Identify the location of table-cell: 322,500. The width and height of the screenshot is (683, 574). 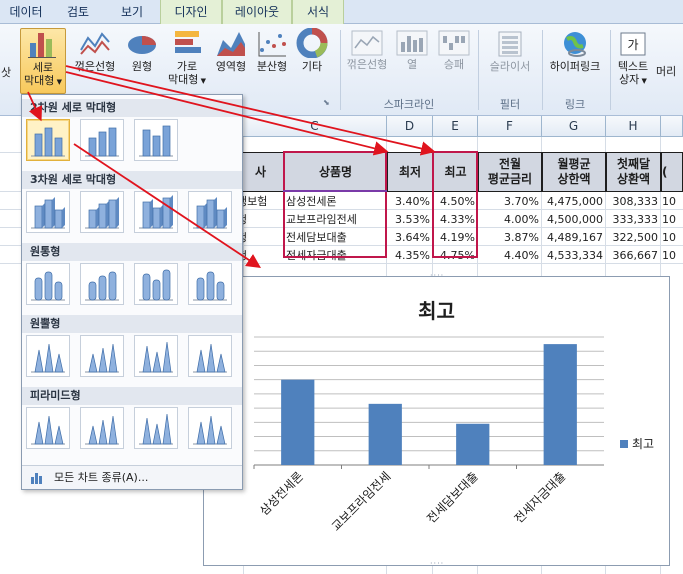
(633, 237).